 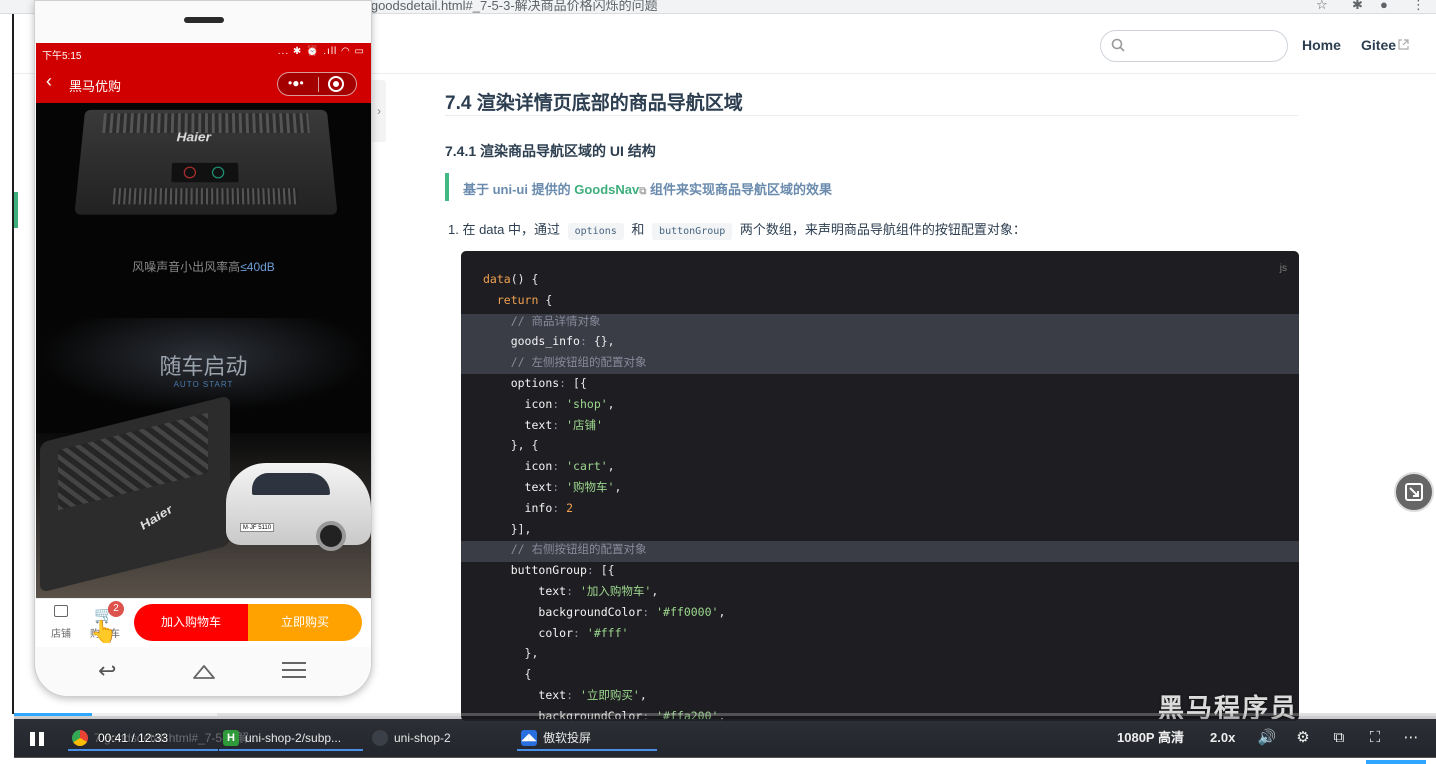 I want to click on extensions-icon: ✱, so click(x=1357, y=6).